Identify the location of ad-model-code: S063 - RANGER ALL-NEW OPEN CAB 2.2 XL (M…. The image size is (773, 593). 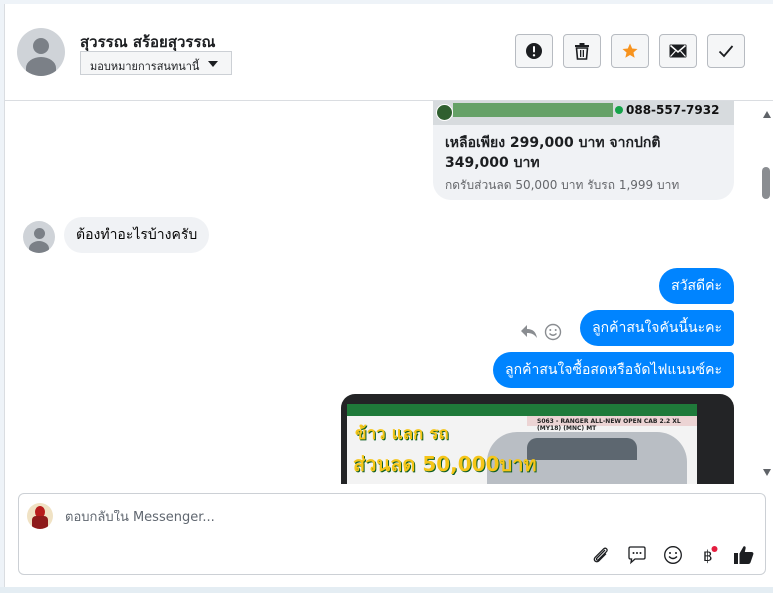
(609, 425).